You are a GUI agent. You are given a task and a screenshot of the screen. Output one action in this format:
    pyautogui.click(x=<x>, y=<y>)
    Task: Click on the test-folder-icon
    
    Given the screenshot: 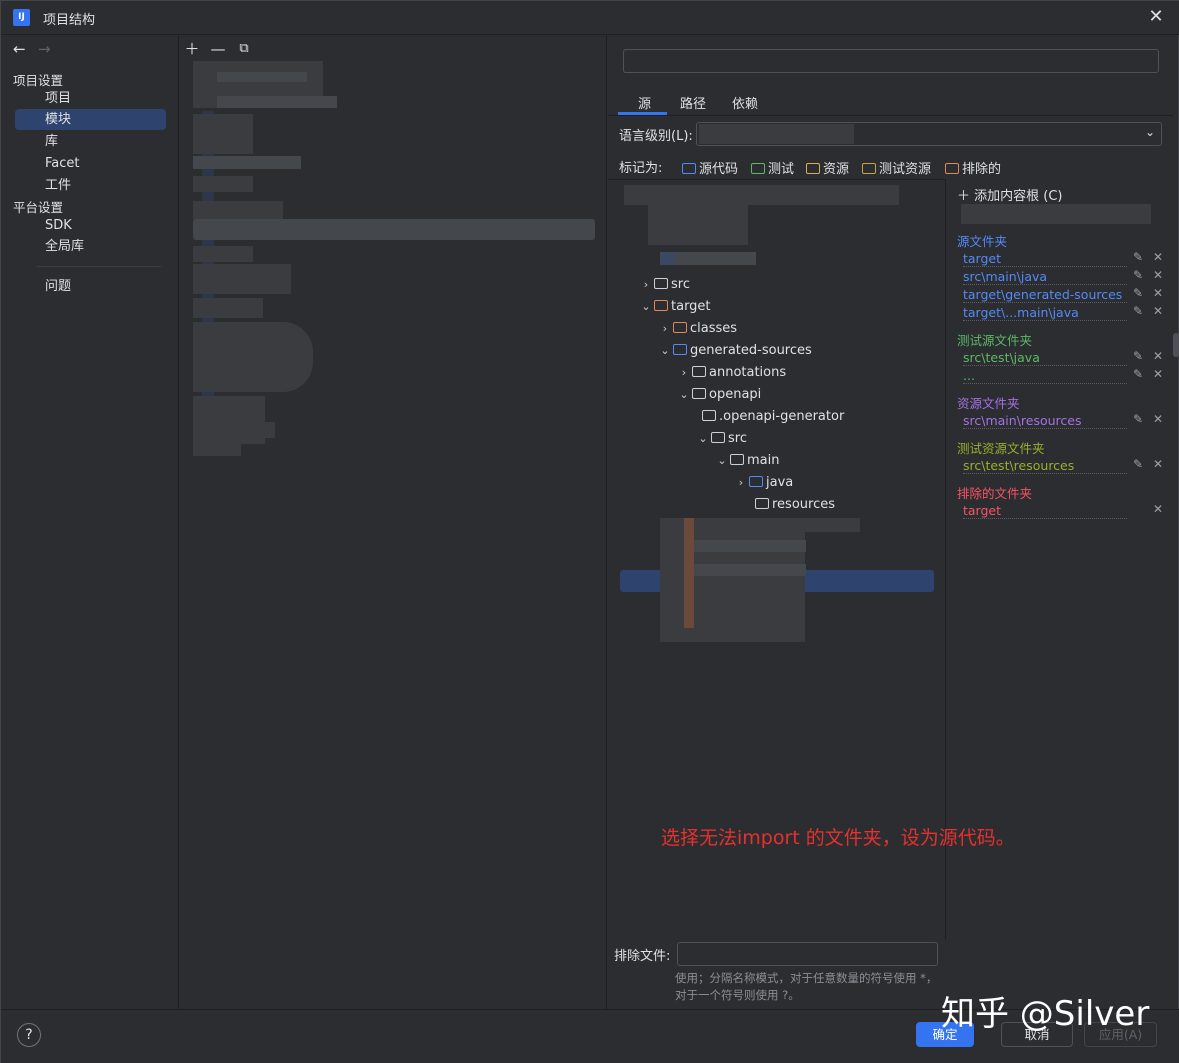 What is the action you would take?
    pyautogui.click(x=758, y=168)
    